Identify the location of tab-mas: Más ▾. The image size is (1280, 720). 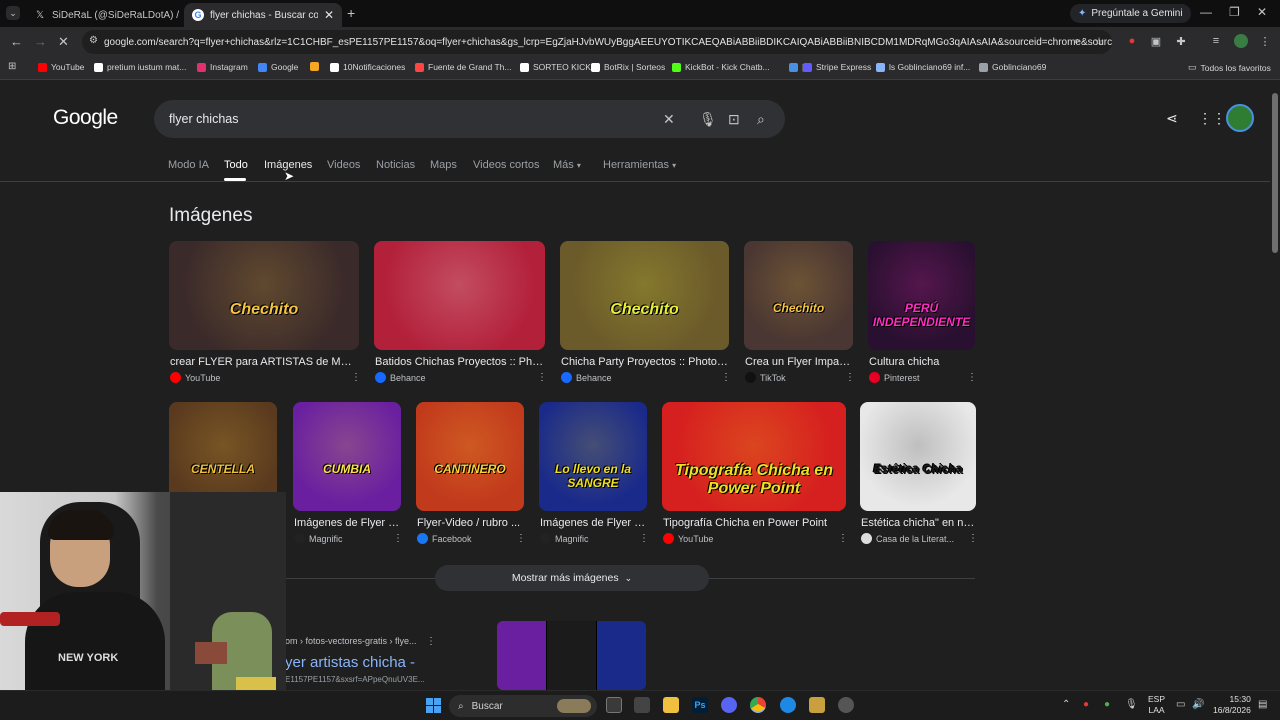
(567, 165).